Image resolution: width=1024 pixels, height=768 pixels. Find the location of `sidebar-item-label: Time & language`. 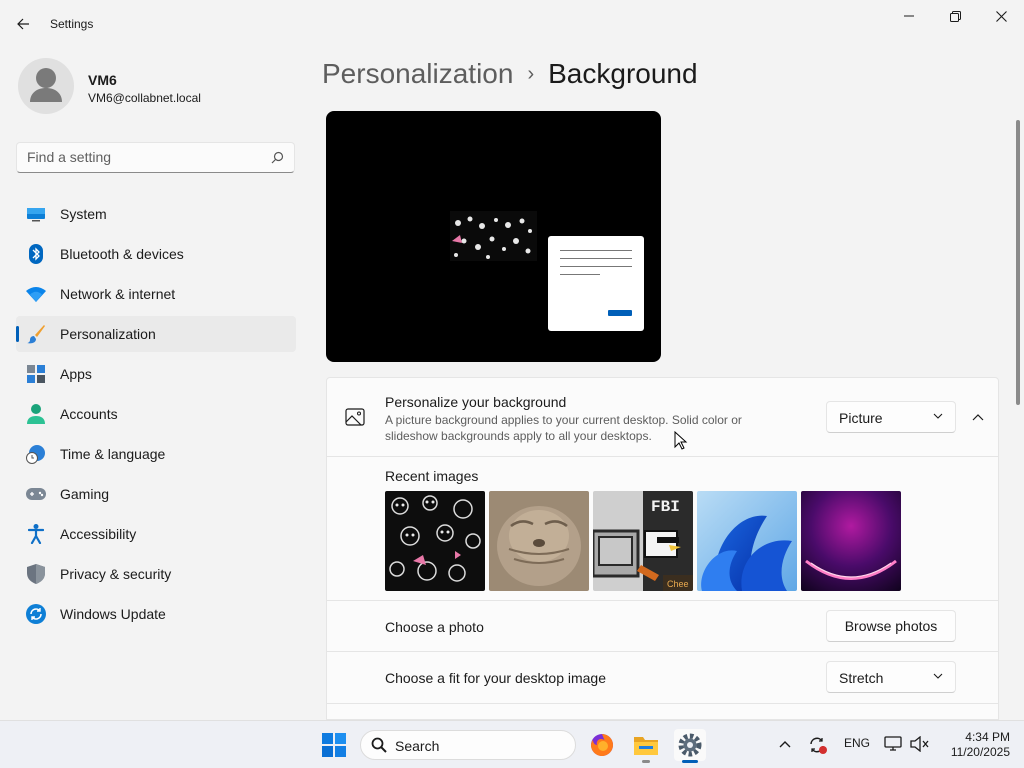

sidebar-item-label: Time & language is located at coordinates (113, 454).